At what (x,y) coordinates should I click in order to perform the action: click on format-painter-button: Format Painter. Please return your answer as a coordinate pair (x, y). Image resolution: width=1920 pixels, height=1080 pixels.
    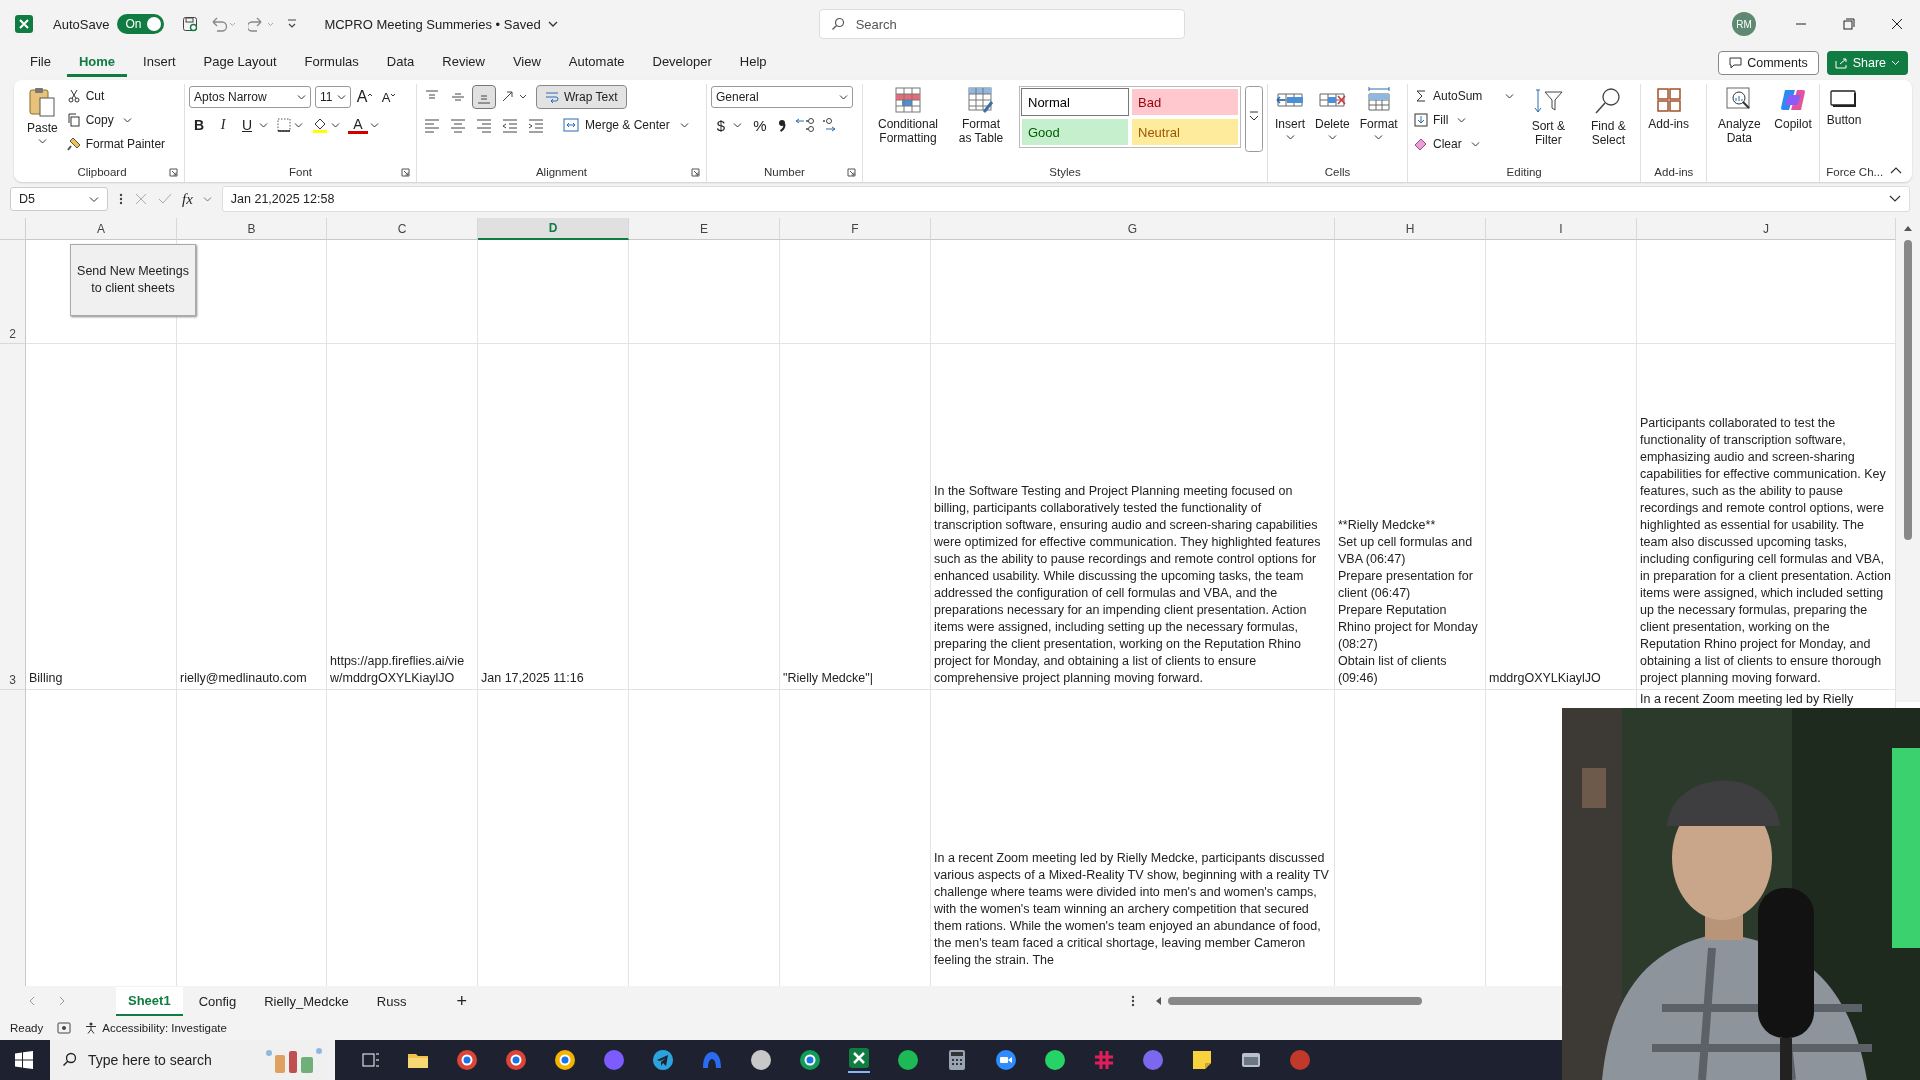
    Looking at the image, I should click on (116, 144).